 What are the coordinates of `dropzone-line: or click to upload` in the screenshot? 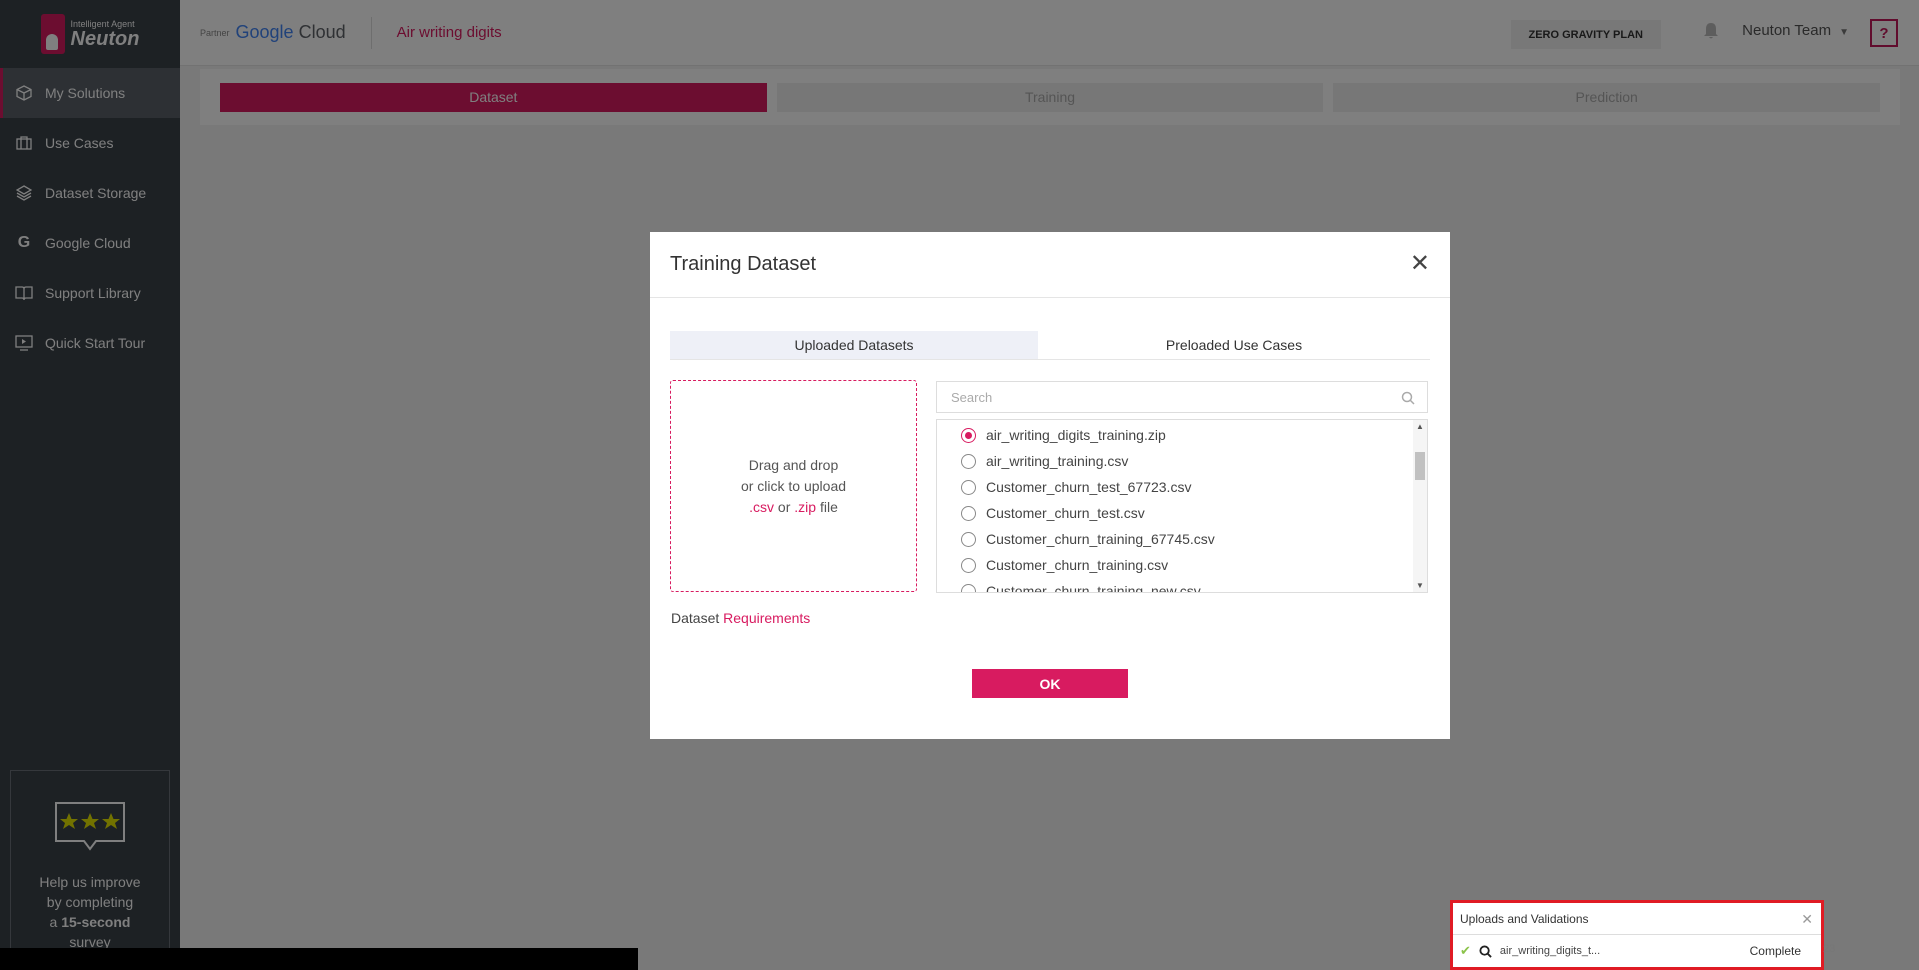 It's located at (793, 485).